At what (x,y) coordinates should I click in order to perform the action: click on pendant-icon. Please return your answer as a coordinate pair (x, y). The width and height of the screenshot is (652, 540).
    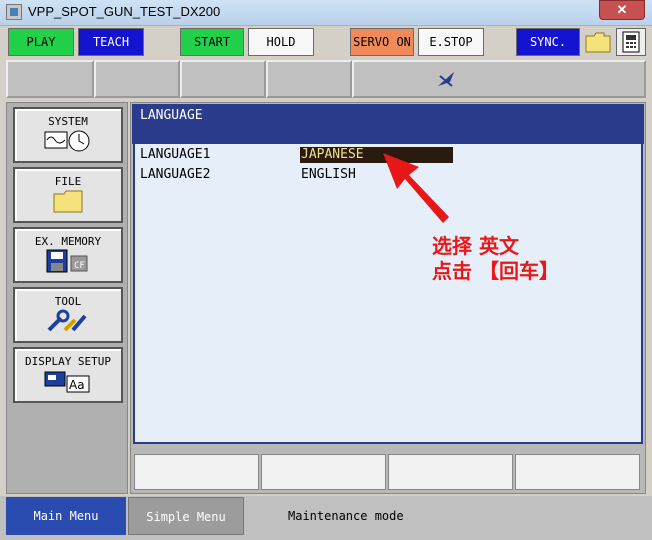
    Looking at the image, I should click on (631, 42).